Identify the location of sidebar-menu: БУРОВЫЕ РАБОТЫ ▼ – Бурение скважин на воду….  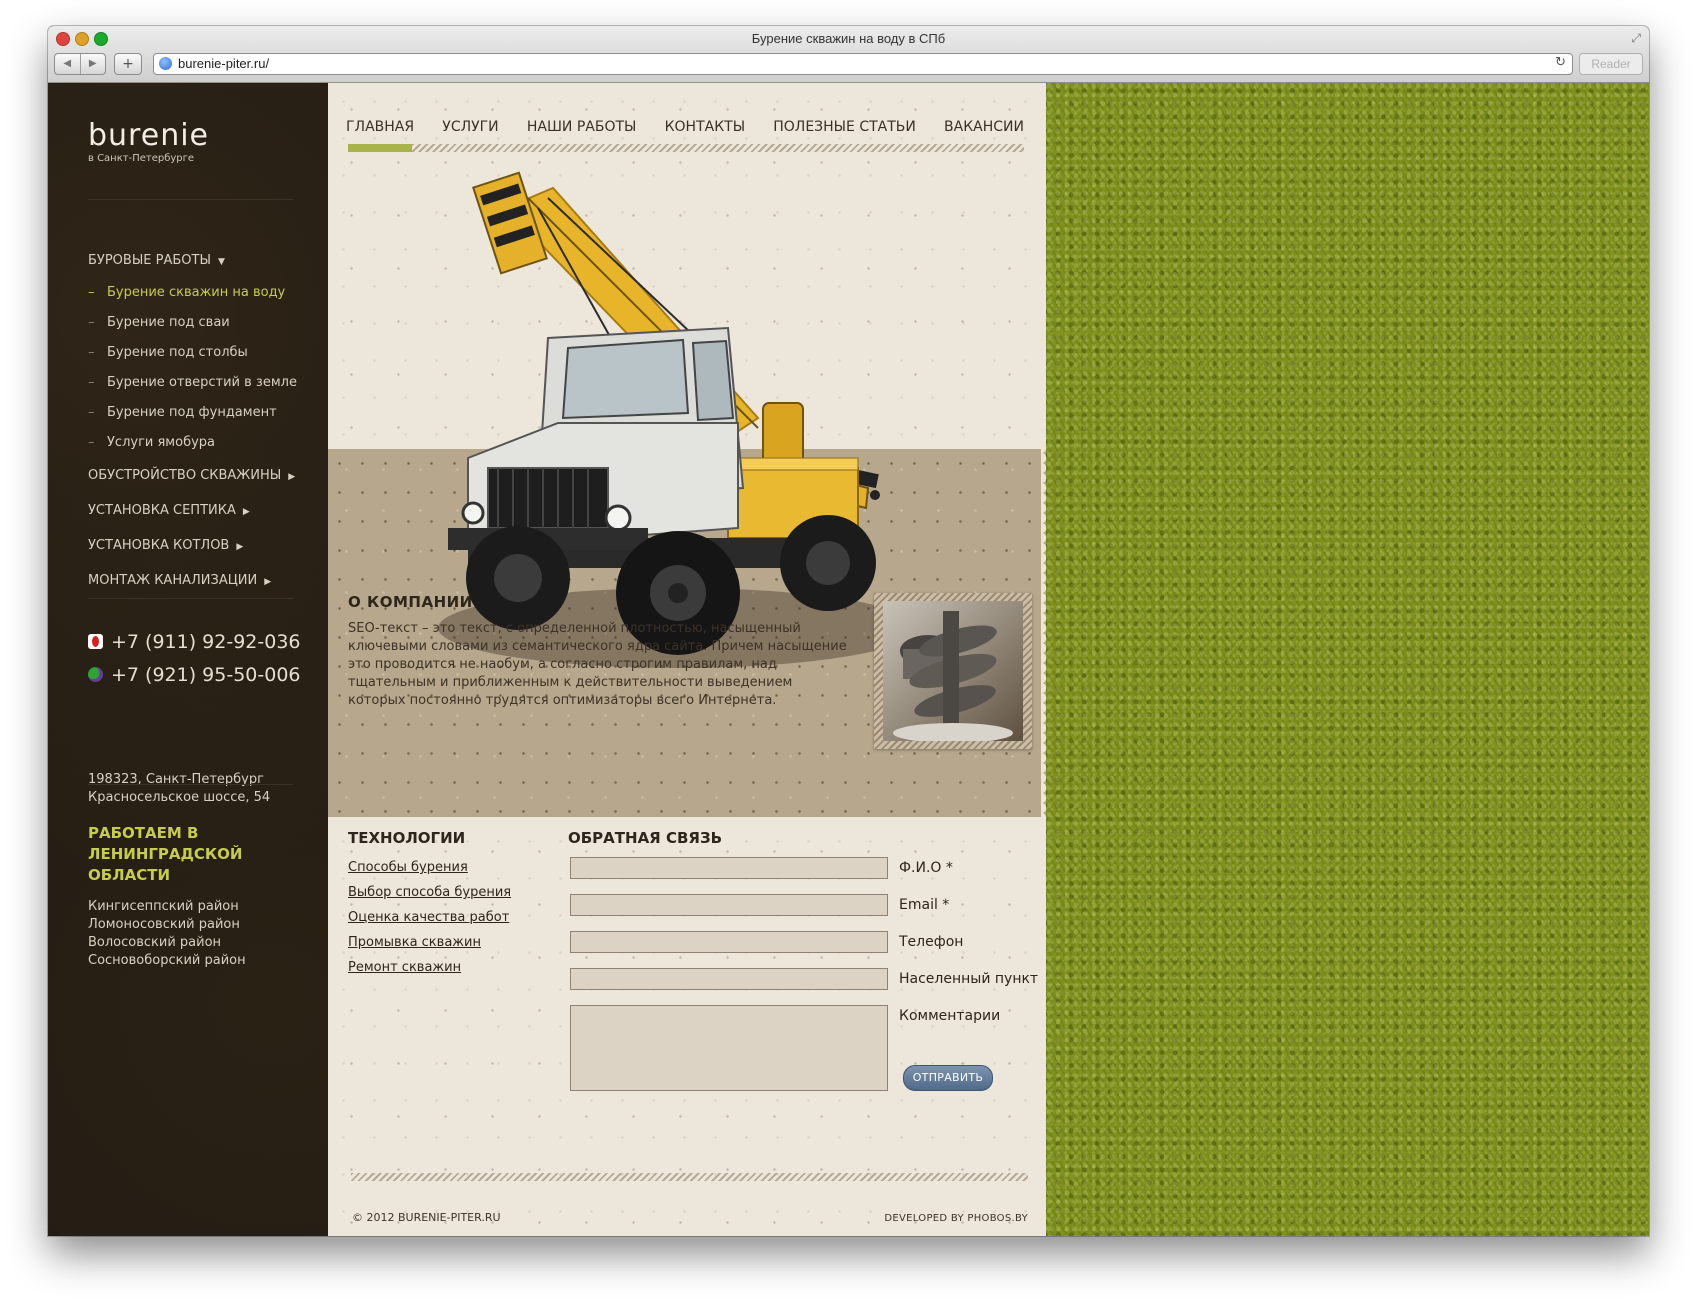
(203, 420).